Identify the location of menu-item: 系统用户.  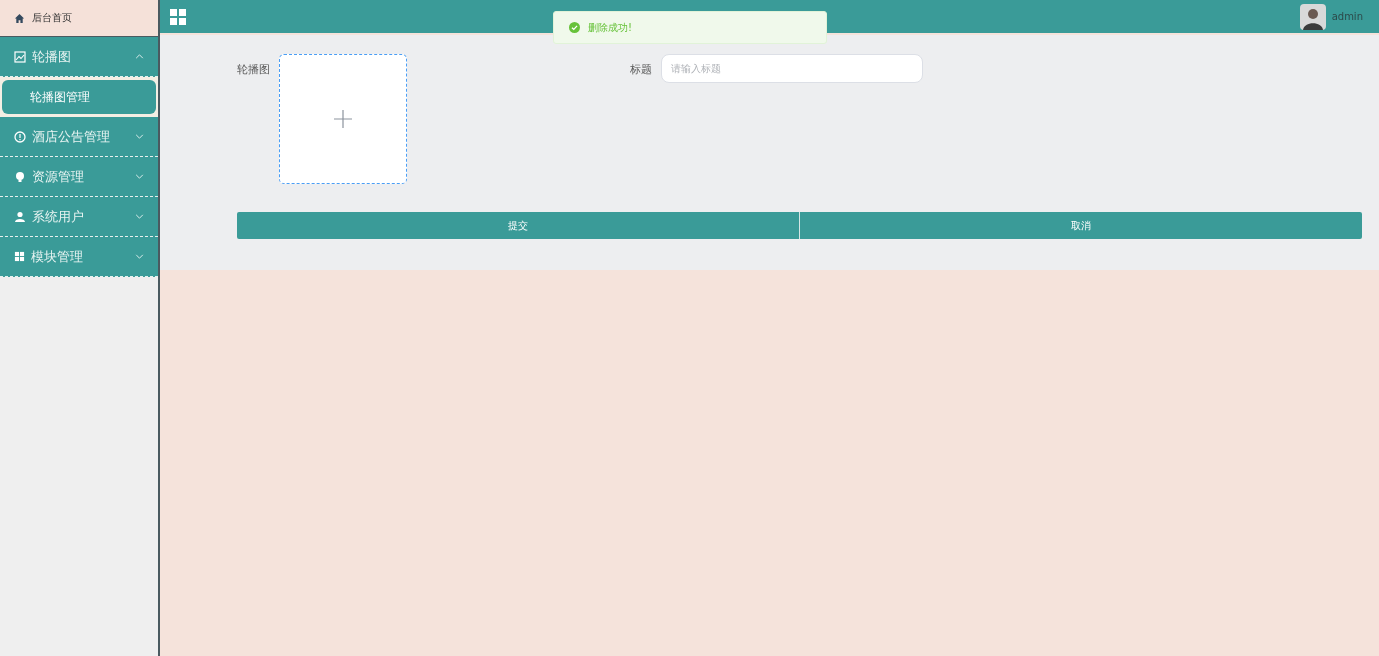
(79, 217).